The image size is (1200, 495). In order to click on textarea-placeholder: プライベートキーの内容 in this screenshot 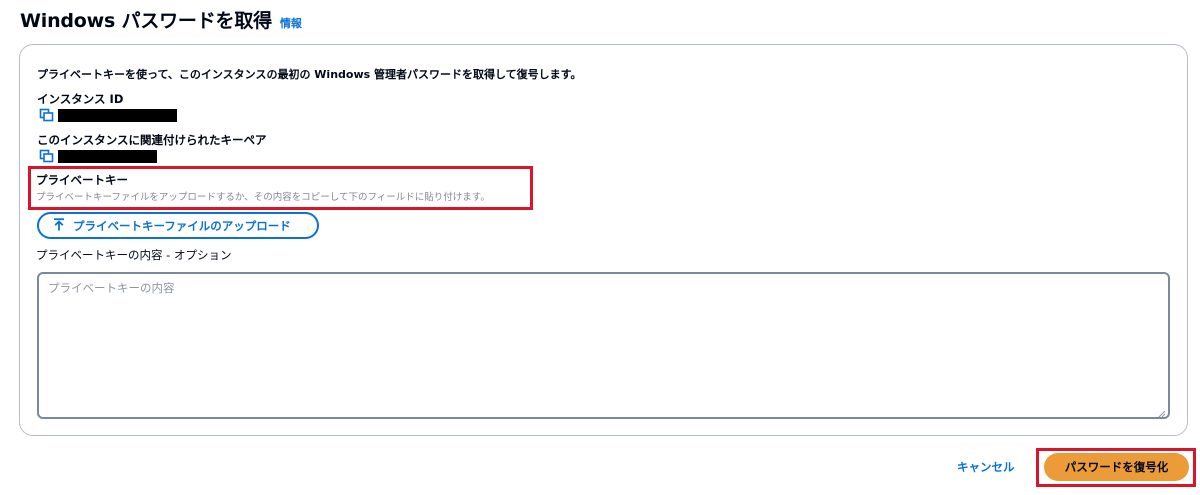, I will do `click(111, 288)`.